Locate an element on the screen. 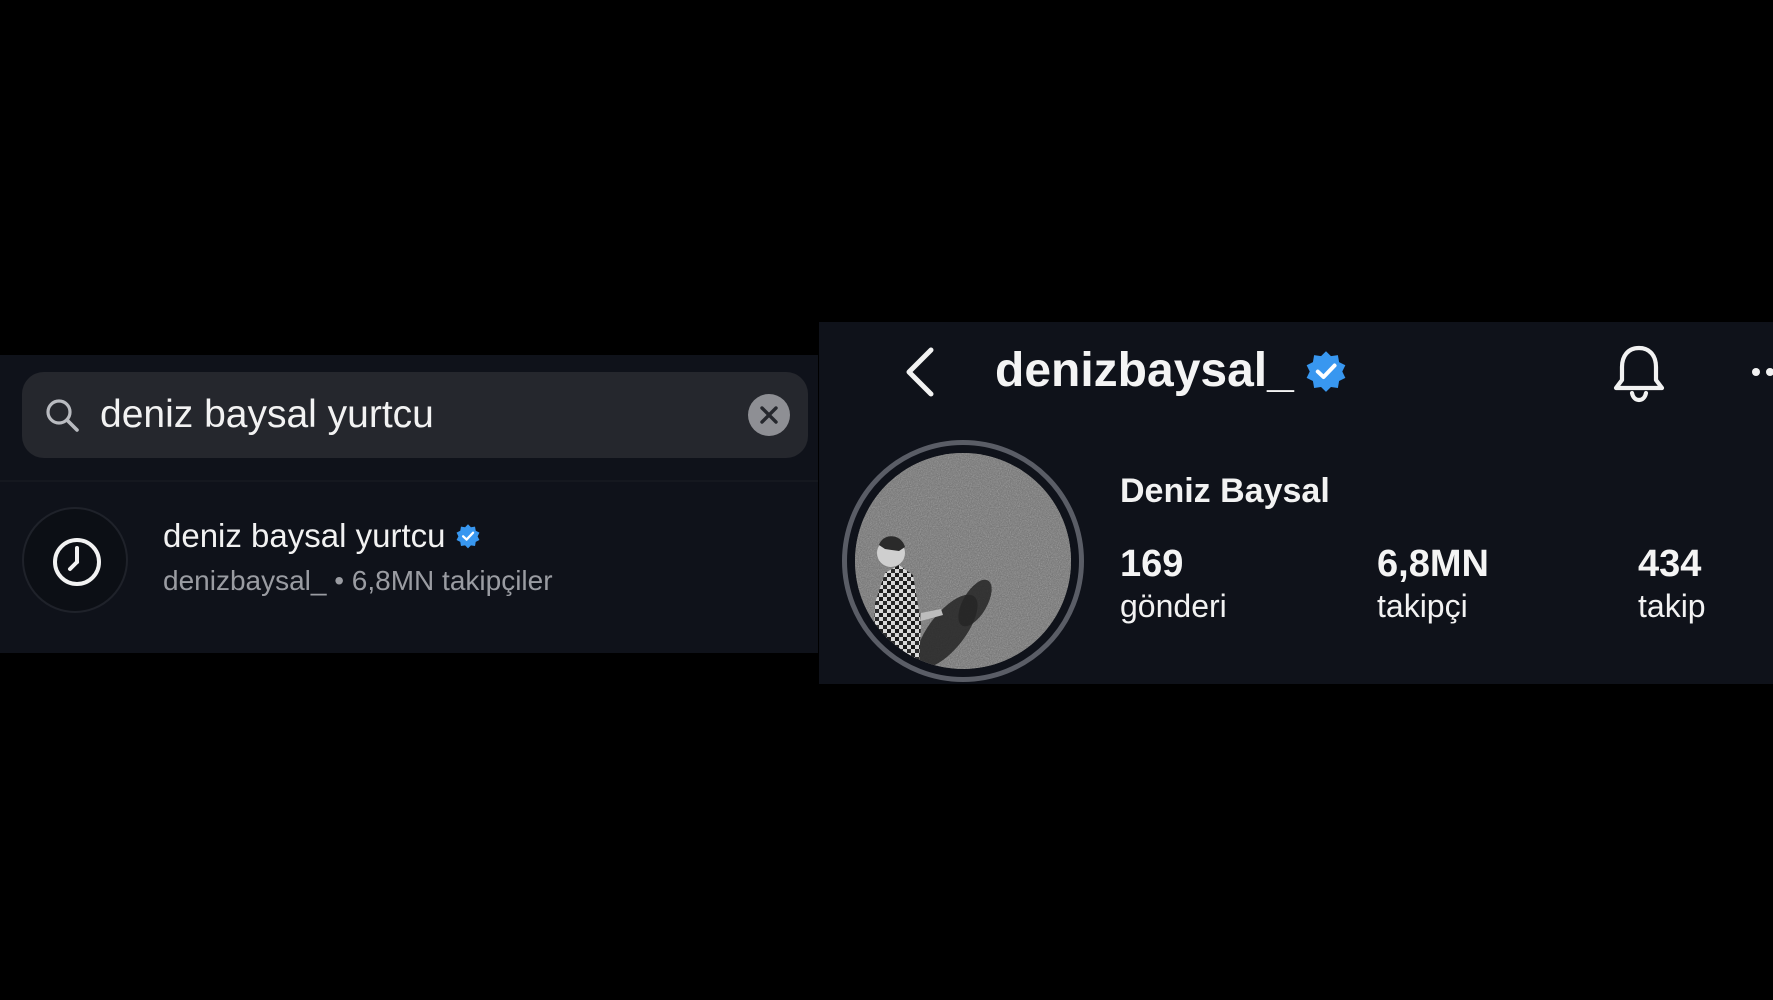 The image size is (1773, 1000). divider is located at coordinates (409, 481).